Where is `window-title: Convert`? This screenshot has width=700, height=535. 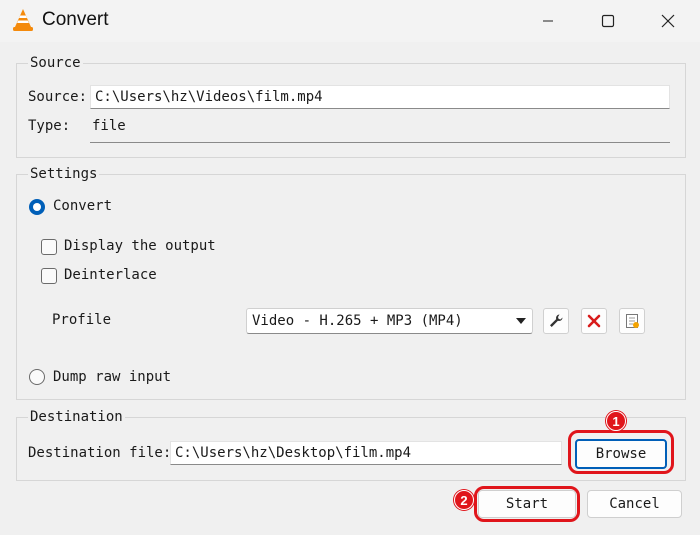 window-title: Convert is located at coordinates (75, 19).